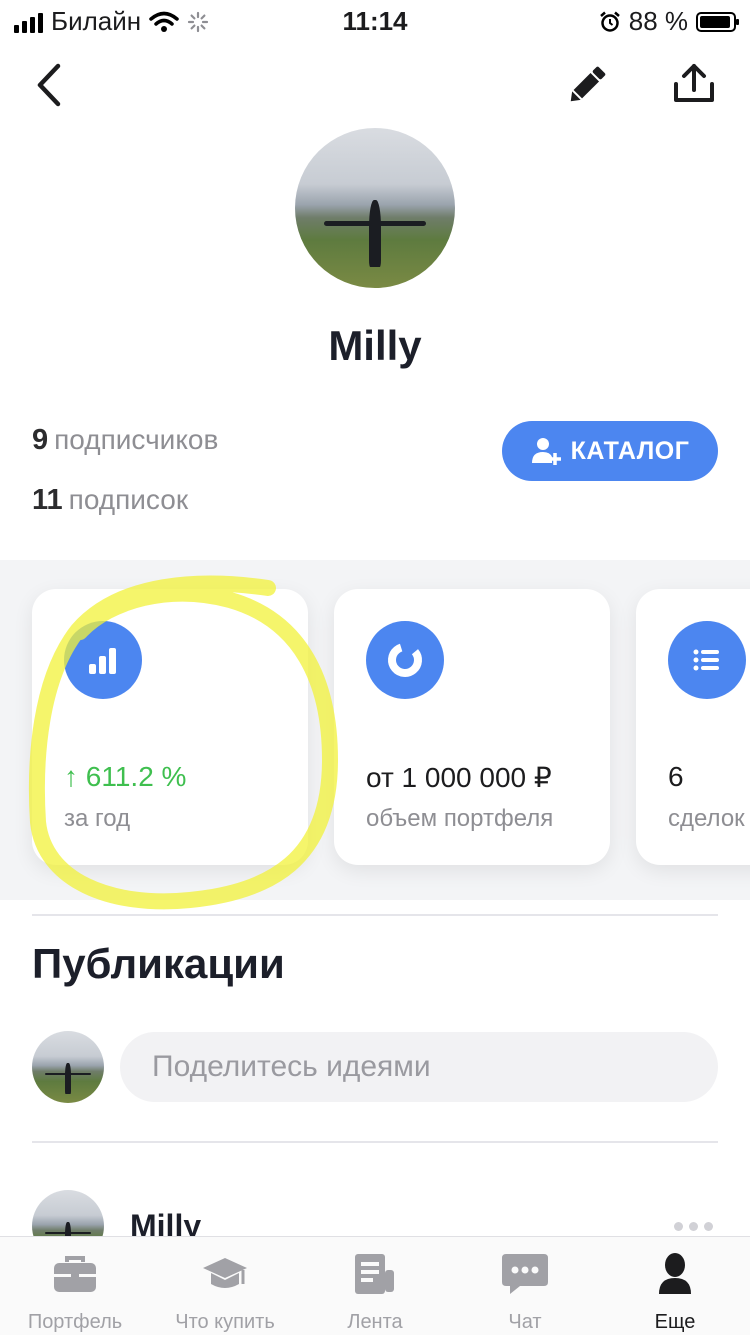  What do you see at coordinates (291, 1066) in the screenshot?
I see `share-ideas-placeholder: Поделитесь идеями` at bounding box center [291, 1066].